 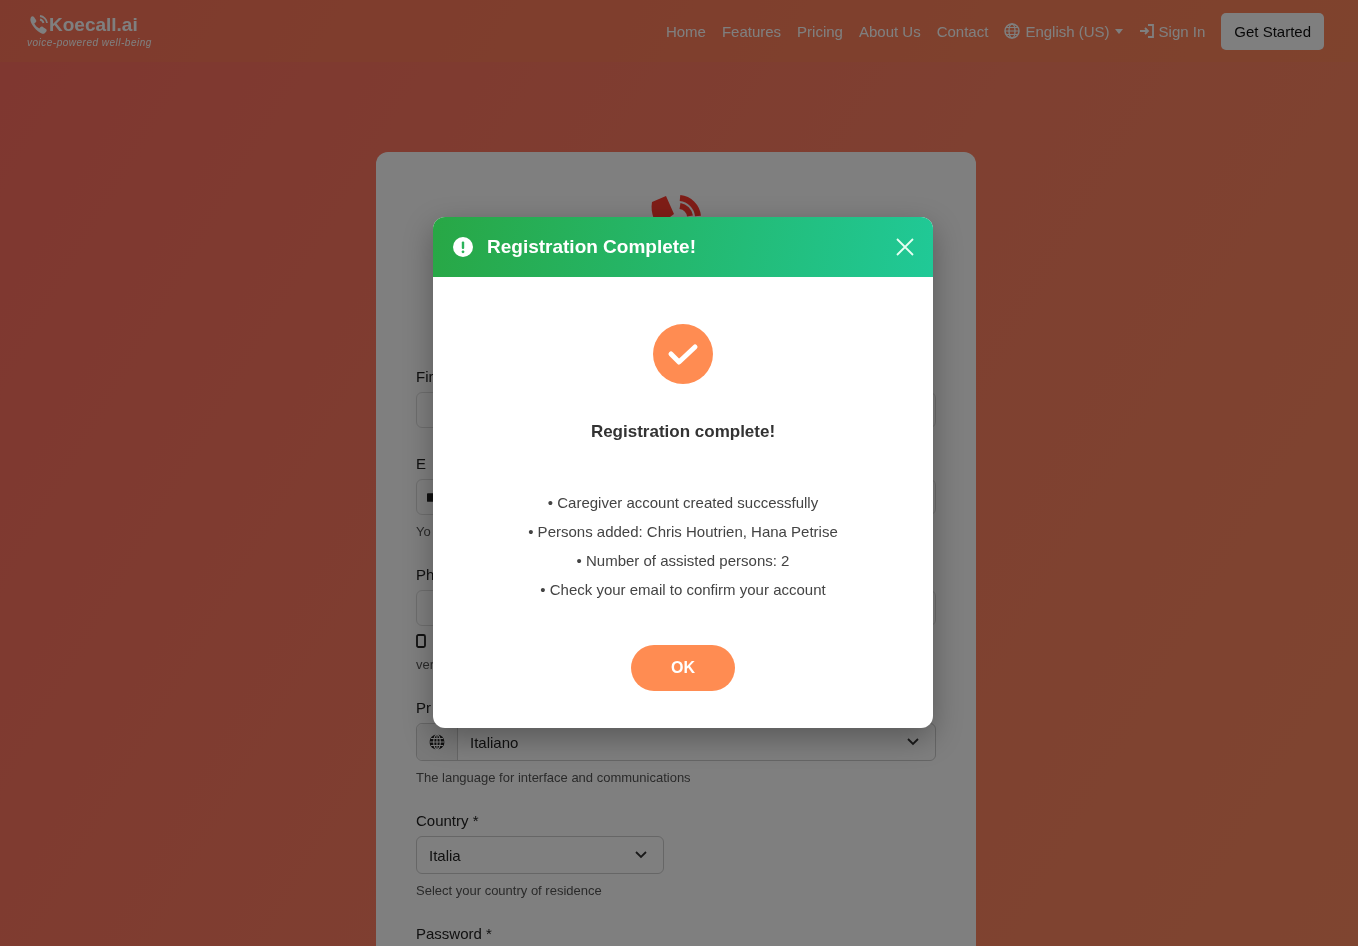 What do you see at coordinates (553, 777) in the screenshot?
I see `field-hint: The language for interface and communications` at bounding box center [553, 777].